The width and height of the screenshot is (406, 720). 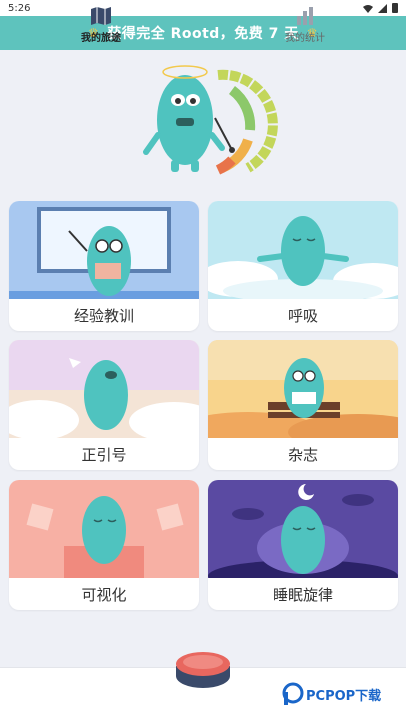 I want to click on watermark: PCPOP下载, so click(x=331, y=694).